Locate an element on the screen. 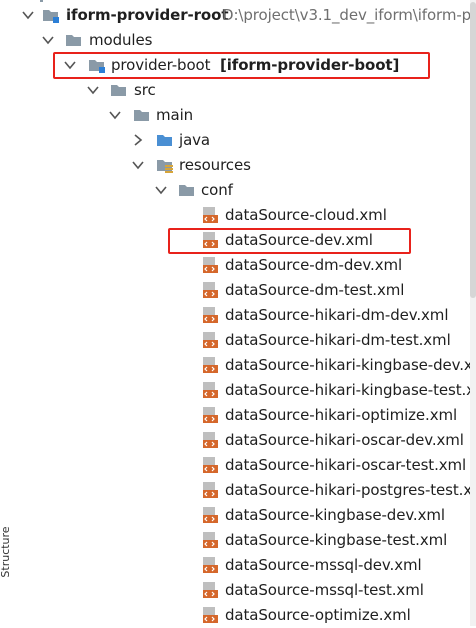 This screenshot has height=628, width=476. provider-boot-label: provider-boot is located at coordinates (161, 65).